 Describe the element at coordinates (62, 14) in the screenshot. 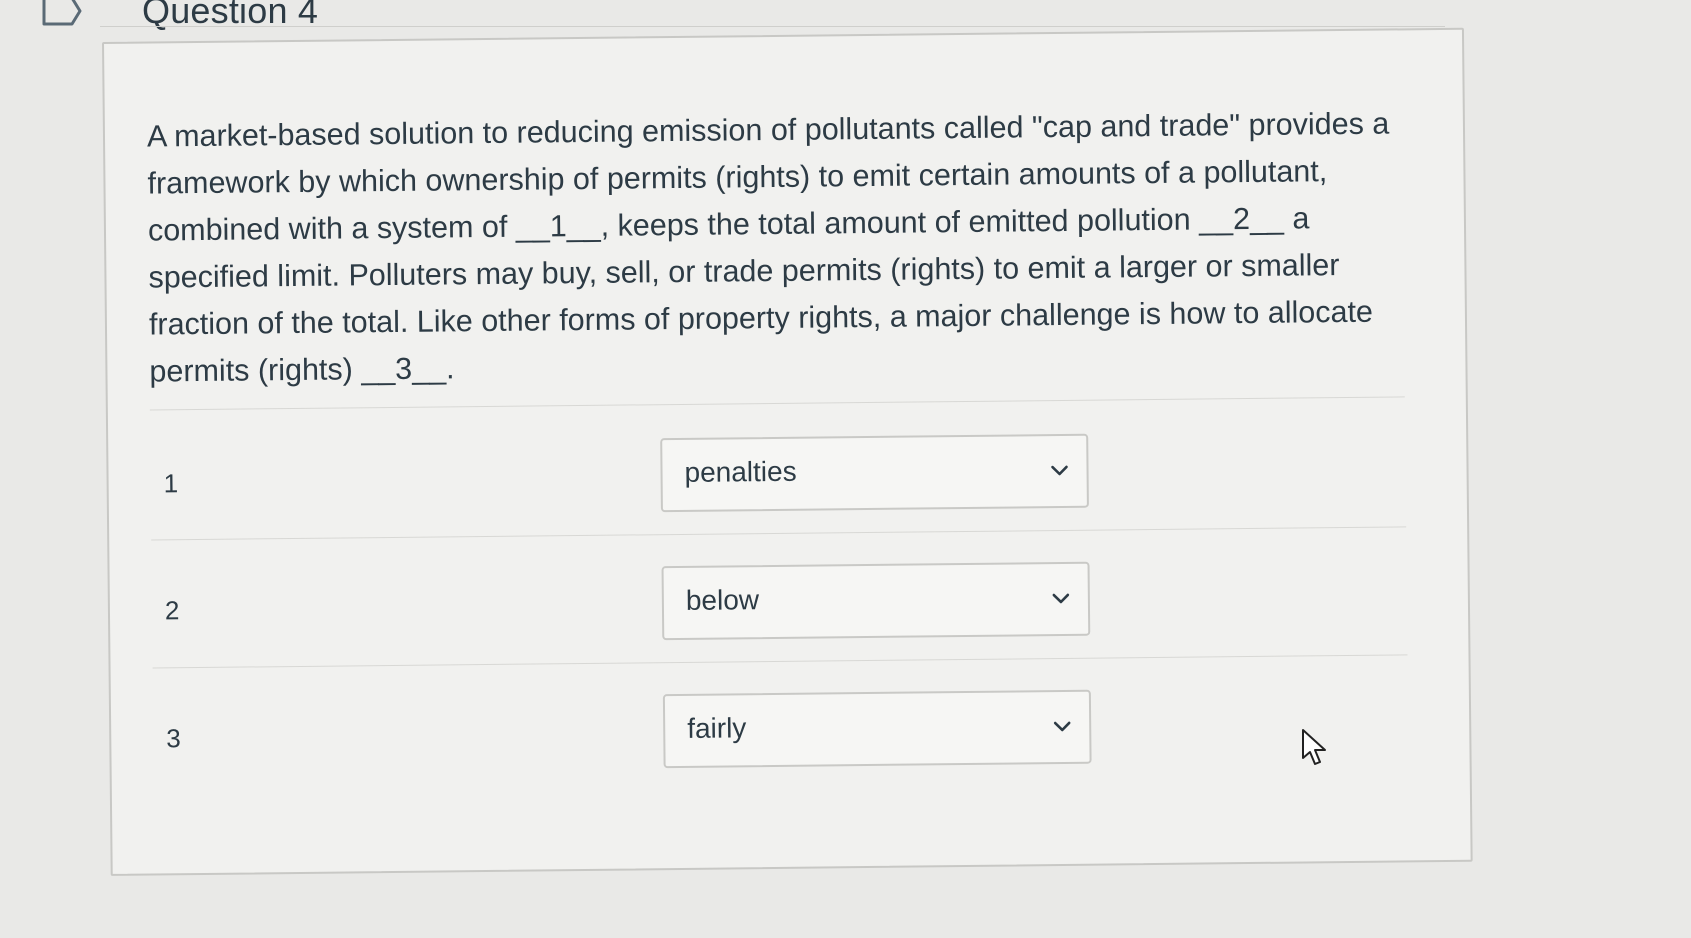

I see `flag-icon` at that location.